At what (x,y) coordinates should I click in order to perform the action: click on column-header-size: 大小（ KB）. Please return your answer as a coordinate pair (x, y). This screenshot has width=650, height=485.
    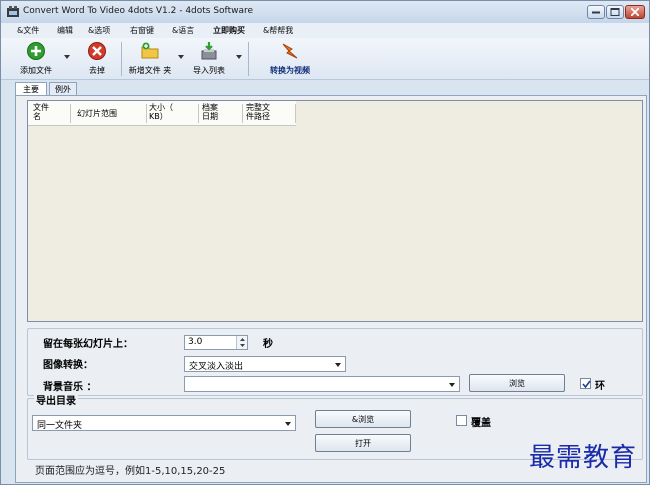
    Looking at the image, I should click on (161, 112).